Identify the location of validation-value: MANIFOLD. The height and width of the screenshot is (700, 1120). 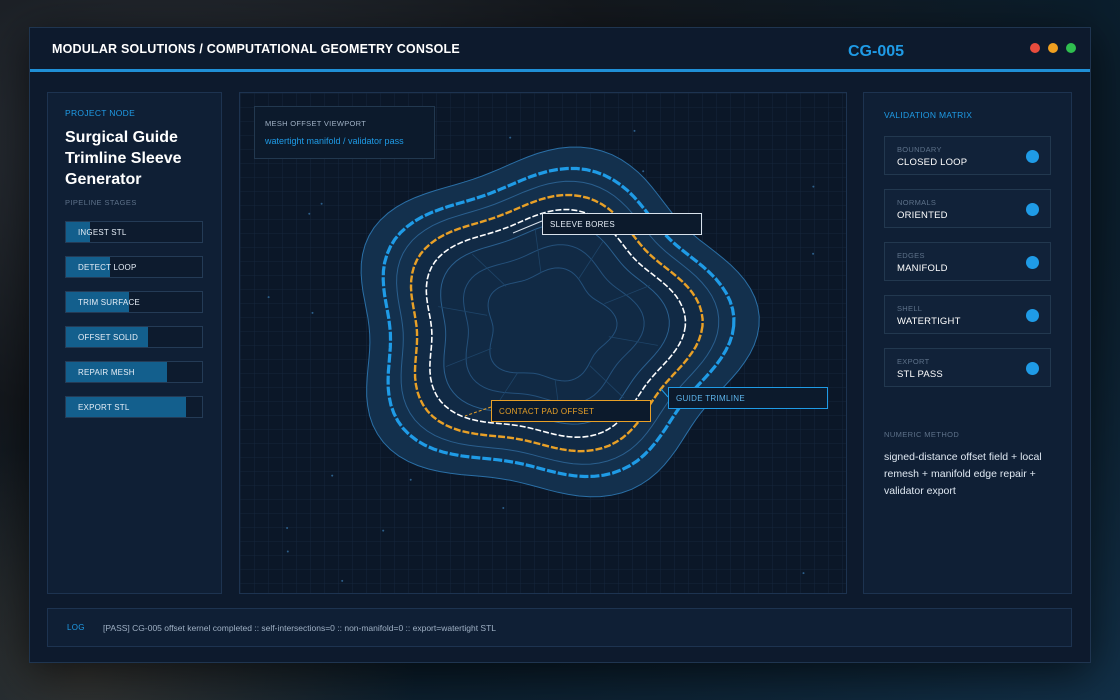
(922, 268).